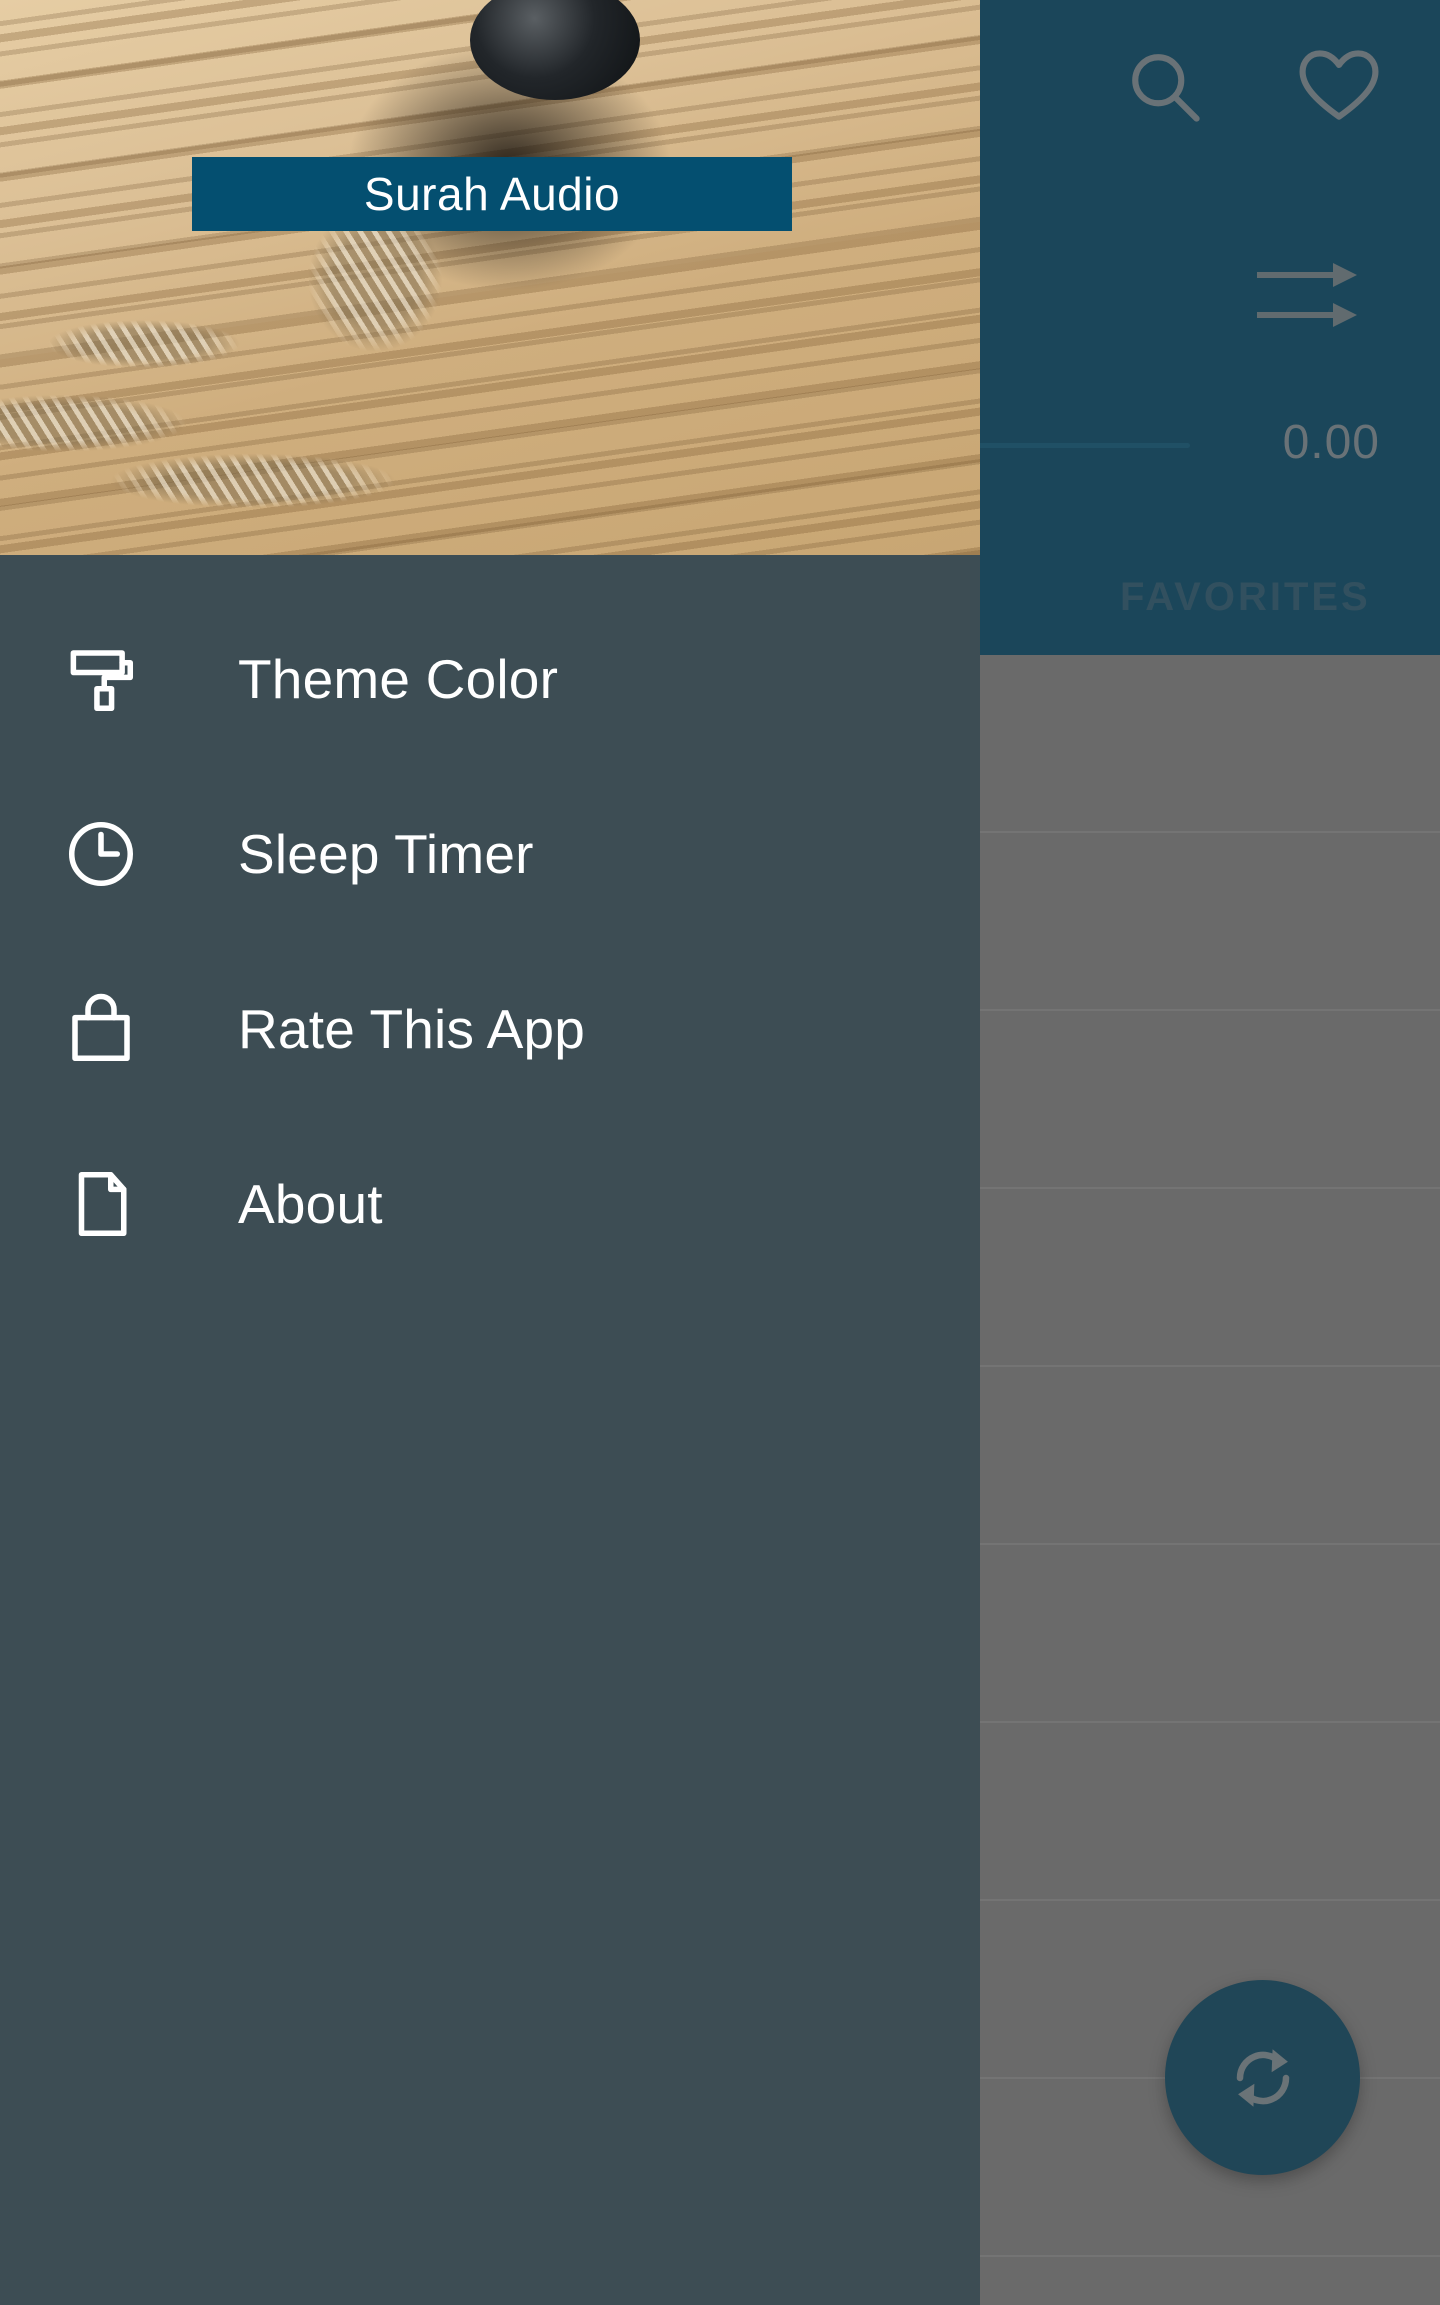  I want to click on repeat-refresh-icon, so click(1262, 2077).